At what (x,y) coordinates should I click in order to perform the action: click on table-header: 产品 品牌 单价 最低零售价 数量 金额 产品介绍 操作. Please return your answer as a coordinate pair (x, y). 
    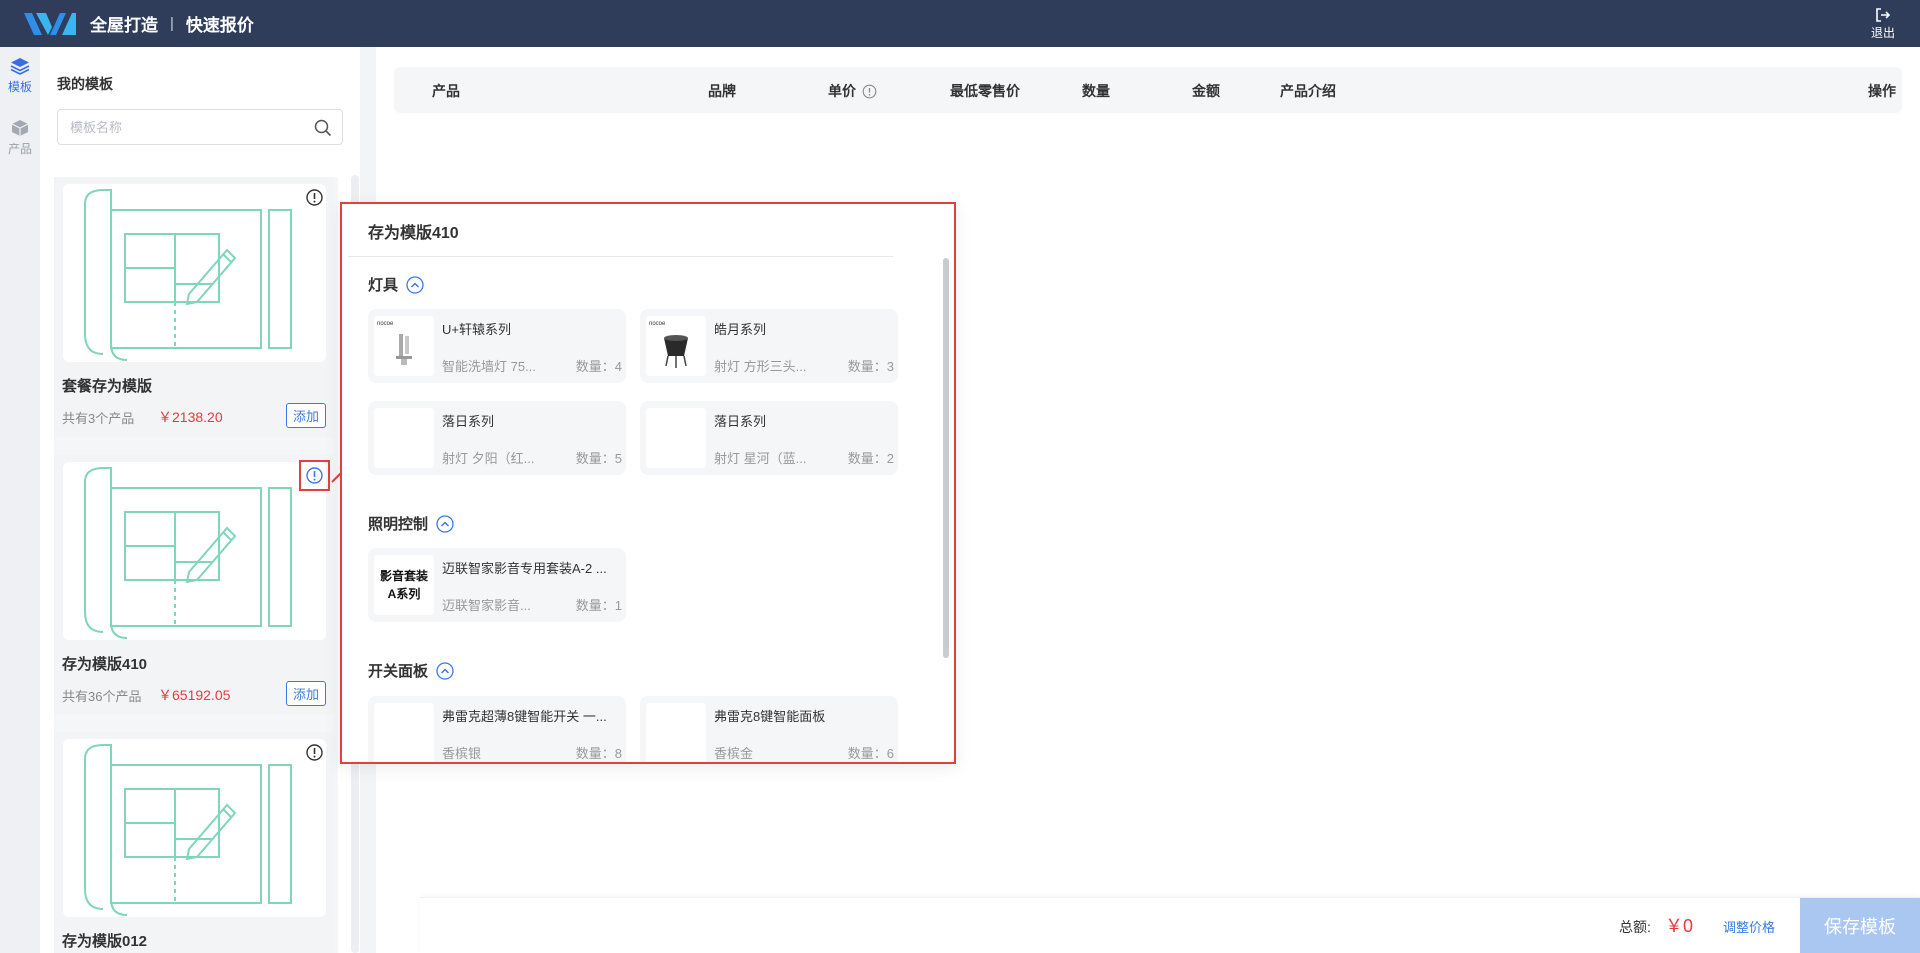
    Looking at the image, I should click on (1148, 90).